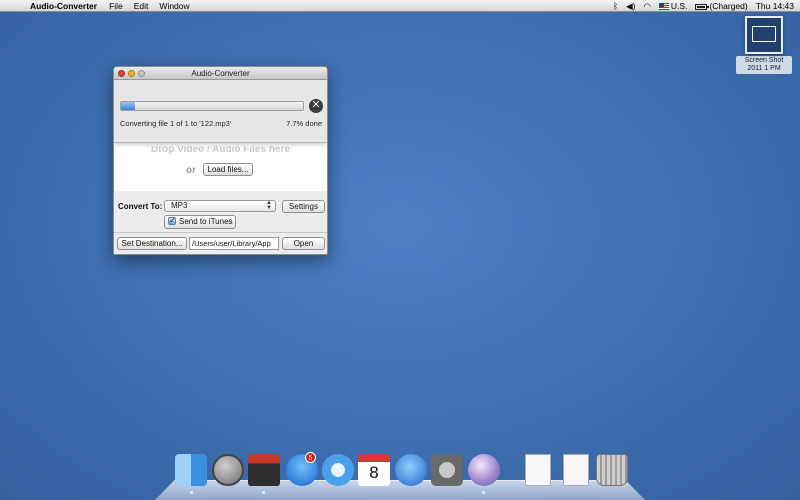  What do you see at coordinates (220, 206) in the screenshot?
I see `format-select: MP3 ▲ ▼` at bounding box center [220, 206].